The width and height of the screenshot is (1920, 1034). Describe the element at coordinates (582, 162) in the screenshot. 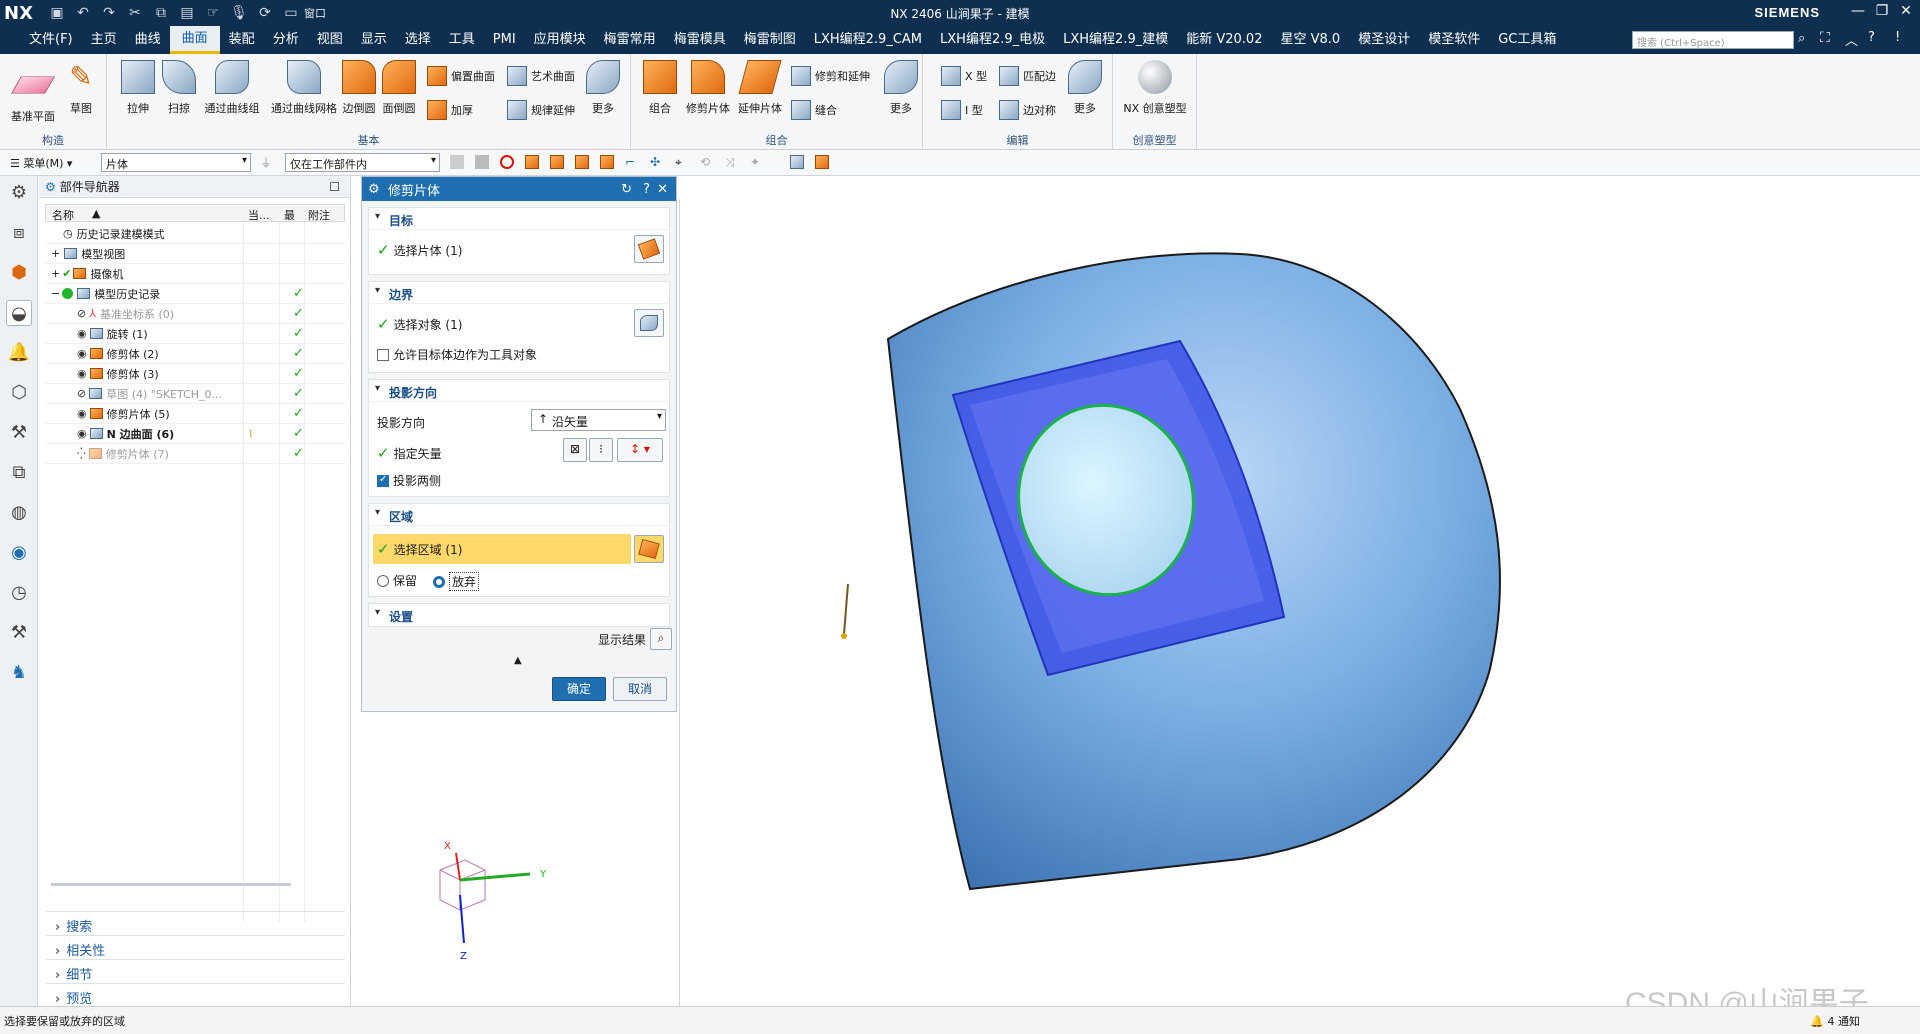

I see `select-feature-icon` at that location.